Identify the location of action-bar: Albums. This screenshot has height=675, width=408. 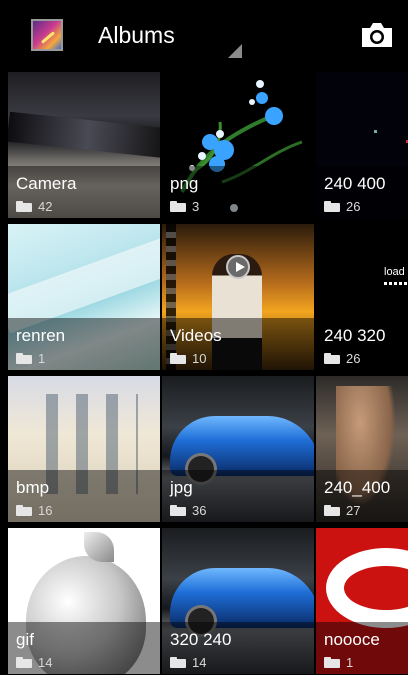
(204, 36).